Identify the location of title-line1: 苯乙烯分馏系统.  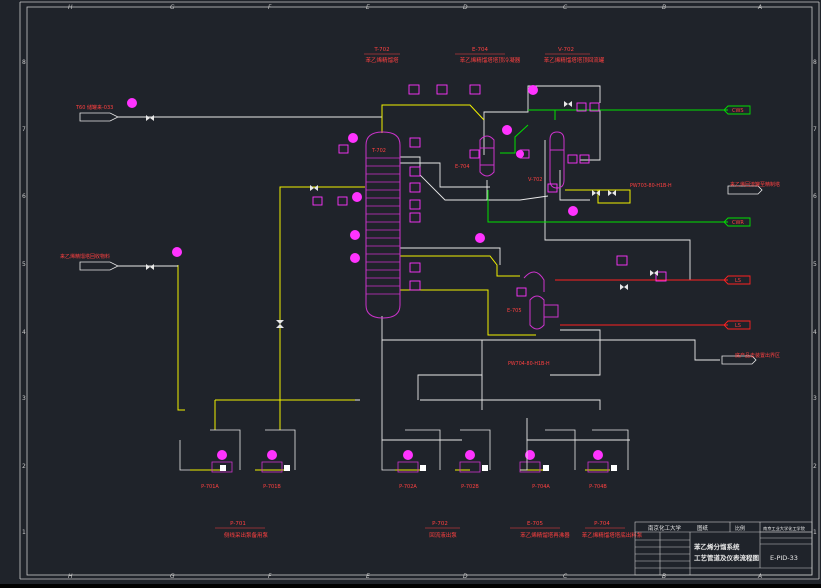
(716, 546).